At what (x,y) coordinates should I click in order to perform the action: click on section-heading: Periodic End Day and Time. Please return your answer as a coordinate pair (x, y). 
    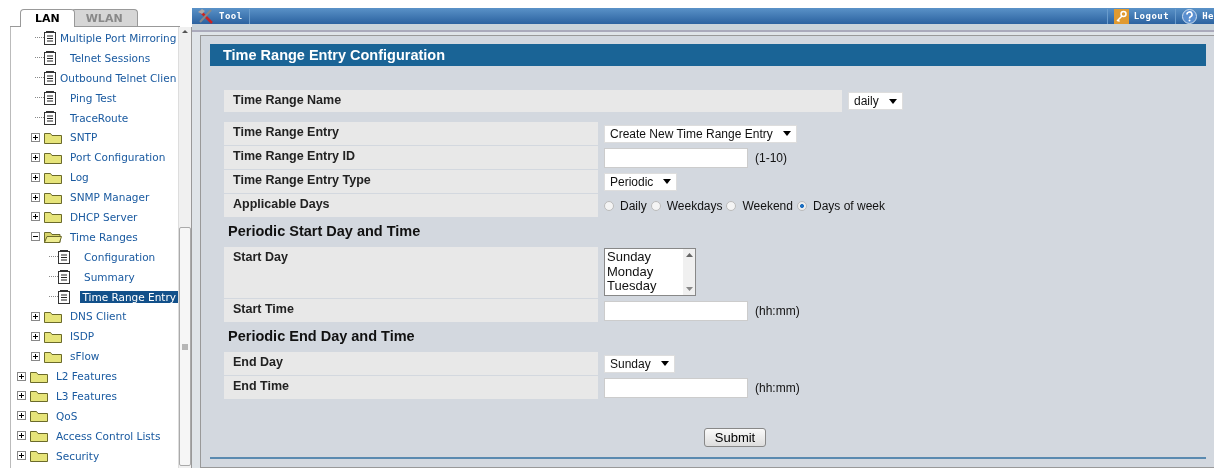
    Looking at the image, I should click on (321, 336).